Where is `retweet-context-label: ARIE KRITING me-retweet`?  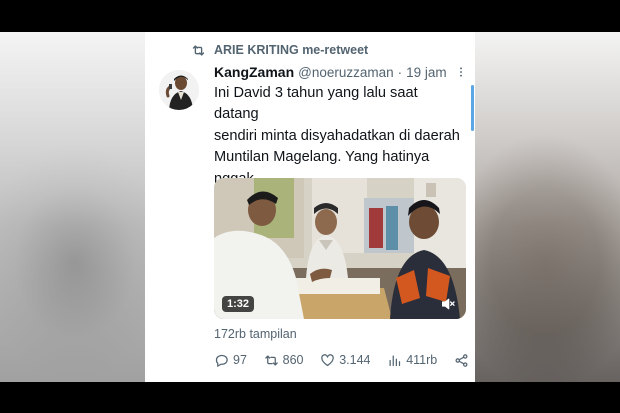 retweet-context-label: ARIE KRITING me-retweet is located at coordinates (291, 50).